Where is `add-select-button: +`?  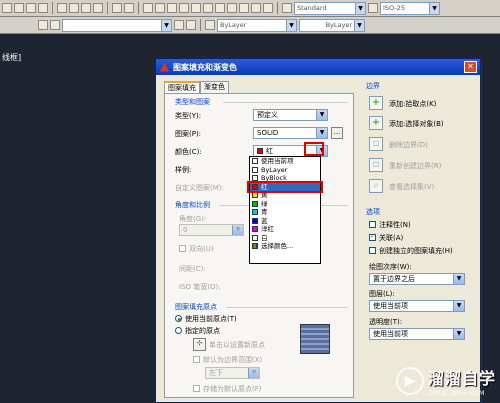 add-select-button: + is located at coordinates (376, 123).